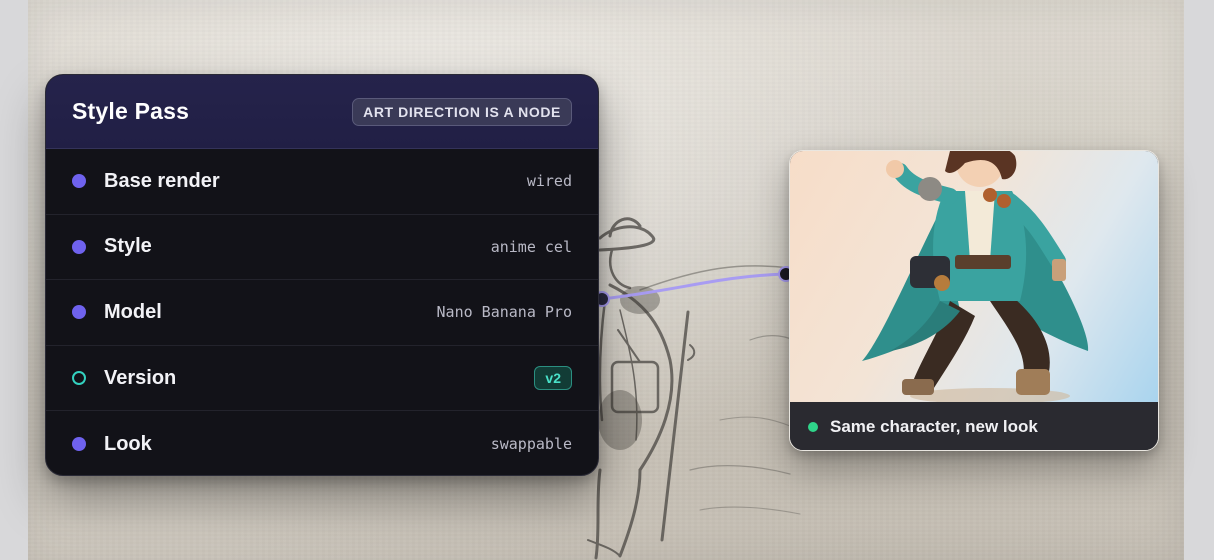 The image size is (1214, 560). I want to click on input-label: Base render, so click(162, 180).